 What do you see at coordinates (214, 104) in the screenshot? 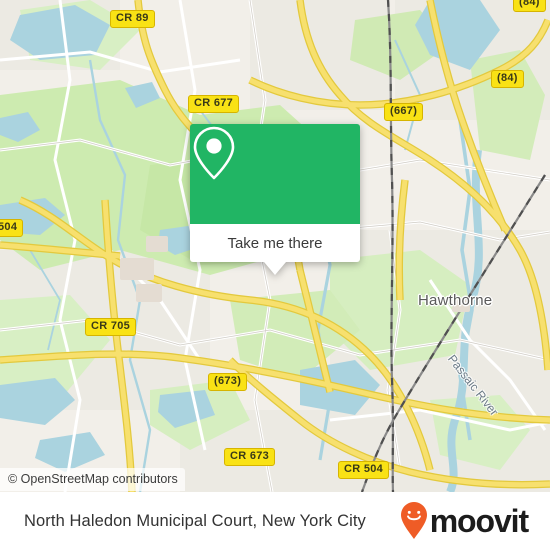
I see `road-shield-cr-677: CR 677` at bounding box center [214, 104].